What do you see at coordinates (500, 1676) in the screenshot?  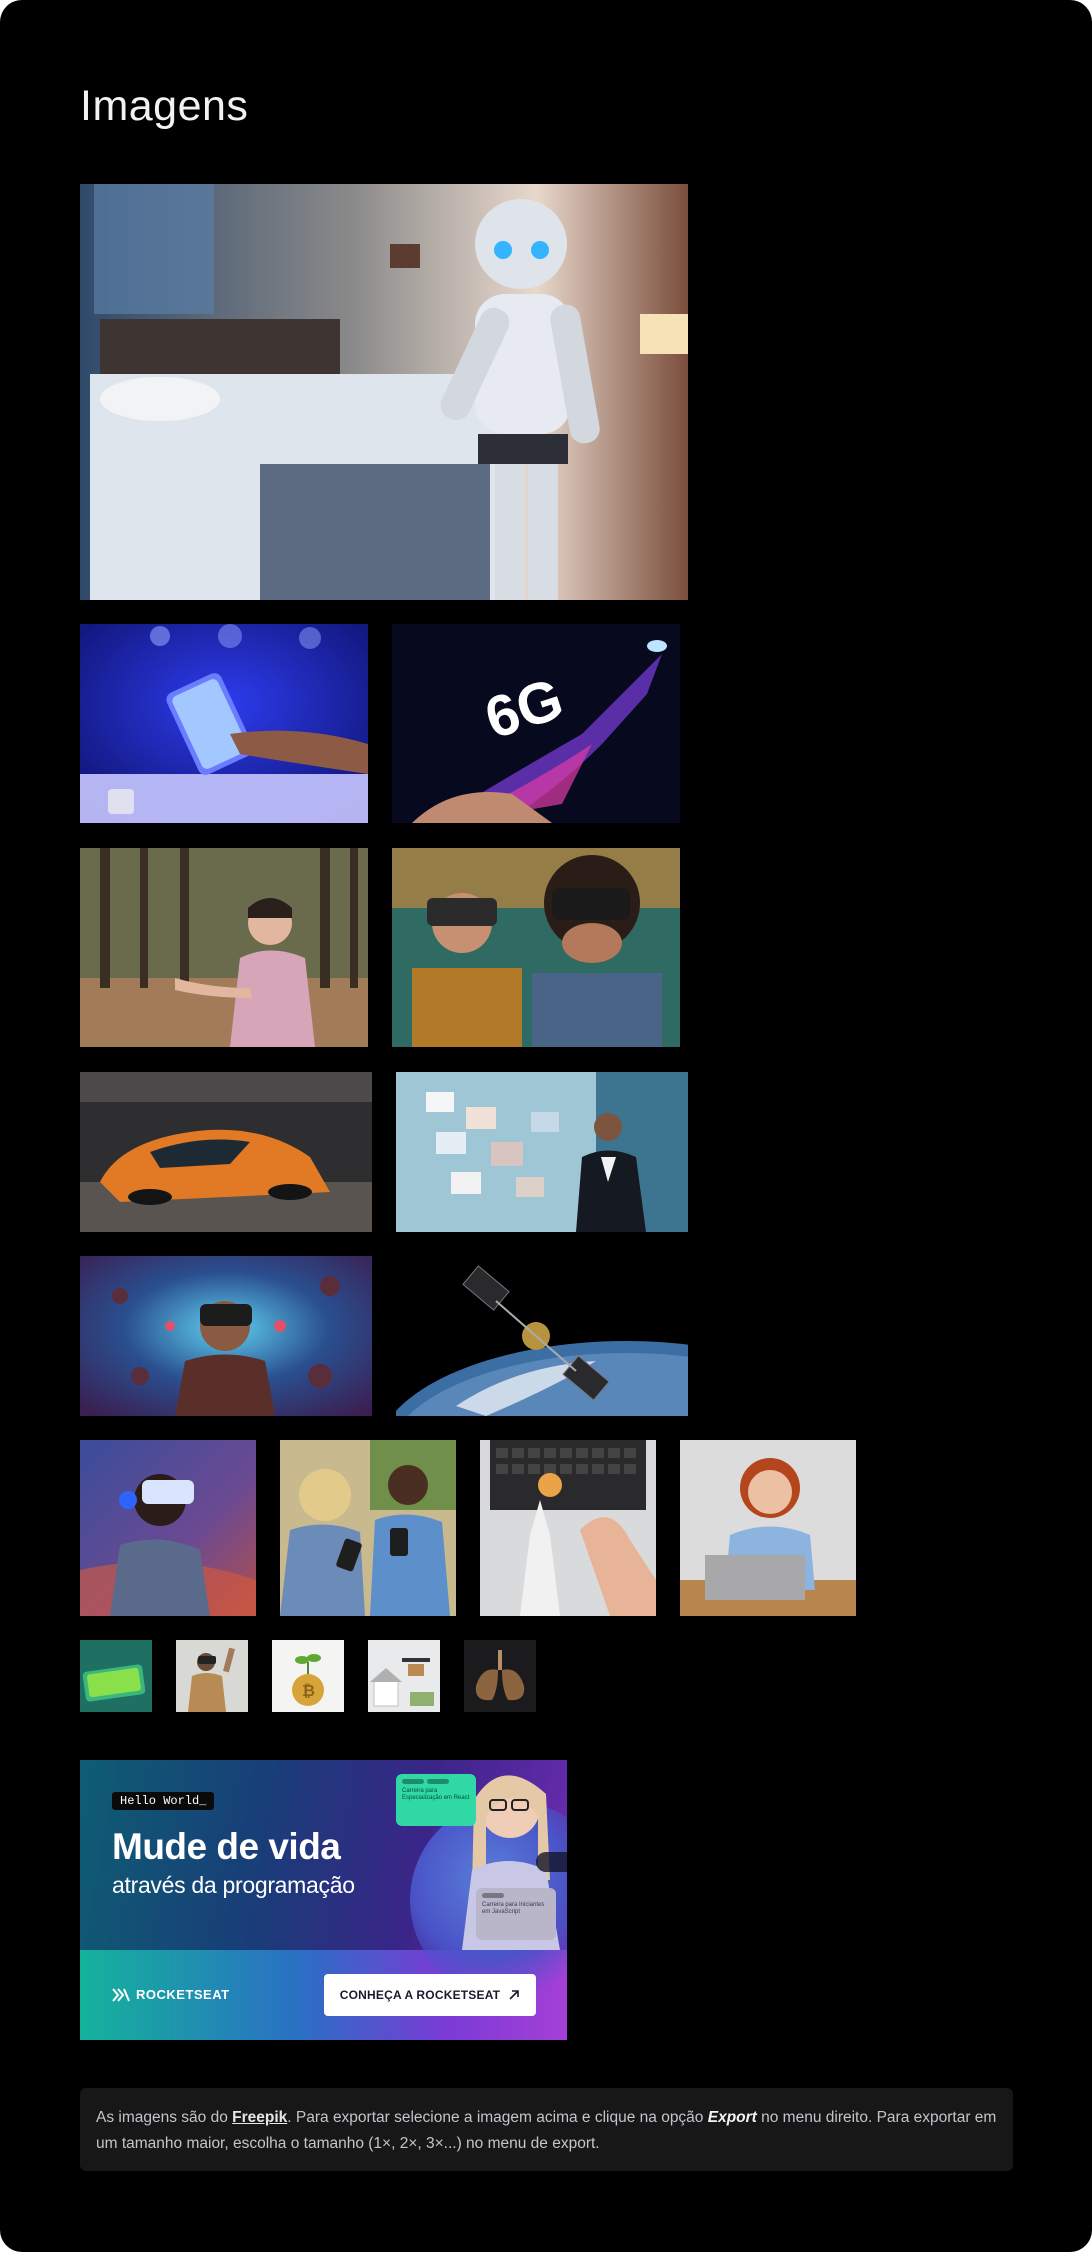 I see `lungs-thumbnail` at bounding box center [500, 1676].